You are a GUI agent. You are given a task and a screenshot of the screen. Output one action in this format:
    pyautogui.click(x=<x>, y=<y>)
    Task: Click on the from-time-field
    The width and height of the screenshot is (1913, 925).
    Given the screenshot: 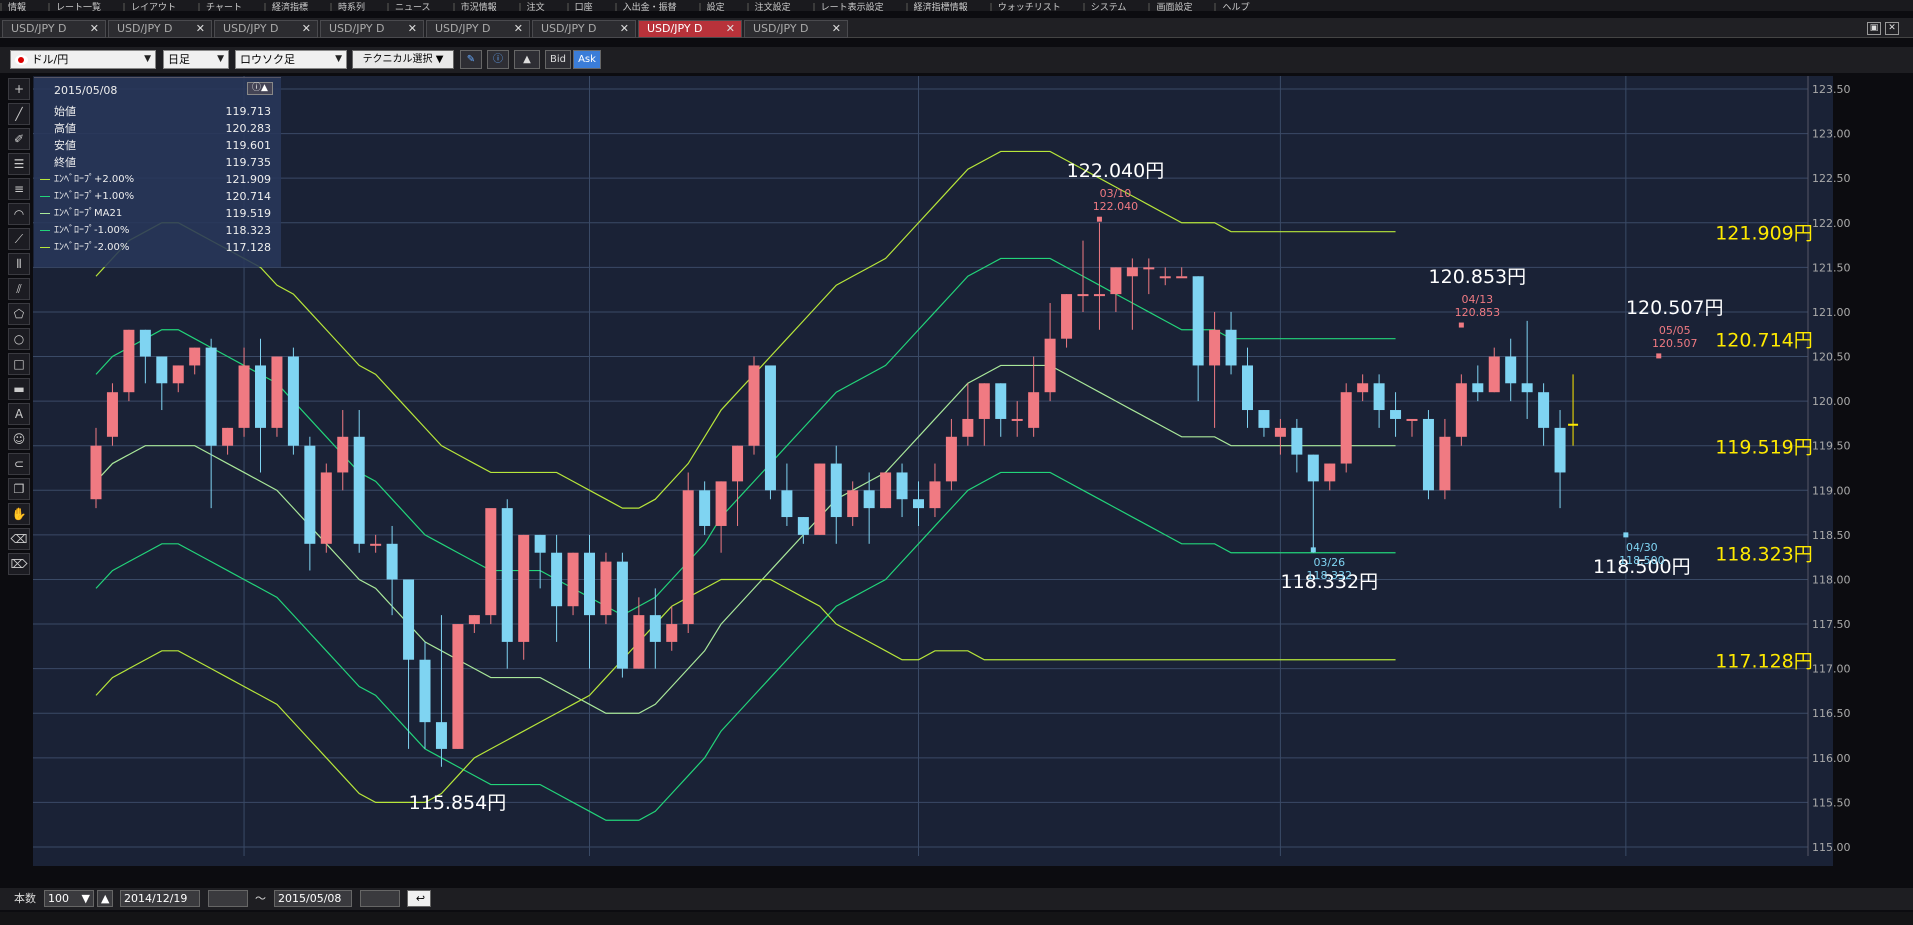 What is the action you would take?
    pyautogui.click(x=228, y=898)
    